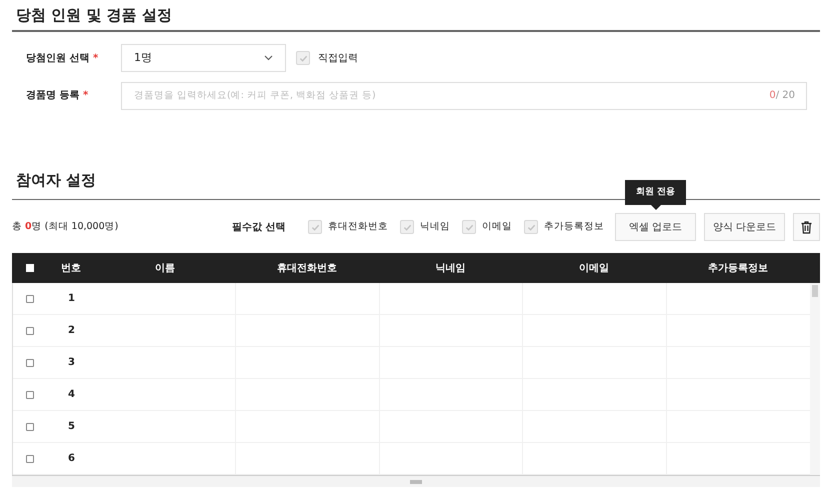 The width and height of the screenshot is (828, 500). What do you see at coordinates (338, 59) in the screenshot?
I see `checkbox-label: 직접입력` at bounding box center [338, 59].